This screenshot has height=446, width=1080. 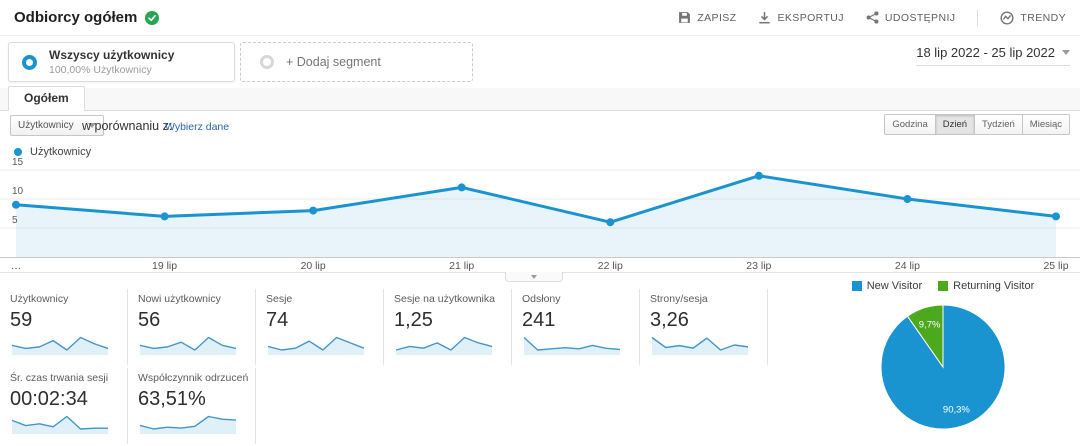 I want to click on collapse-chart-button, so click(x=534, y=277).